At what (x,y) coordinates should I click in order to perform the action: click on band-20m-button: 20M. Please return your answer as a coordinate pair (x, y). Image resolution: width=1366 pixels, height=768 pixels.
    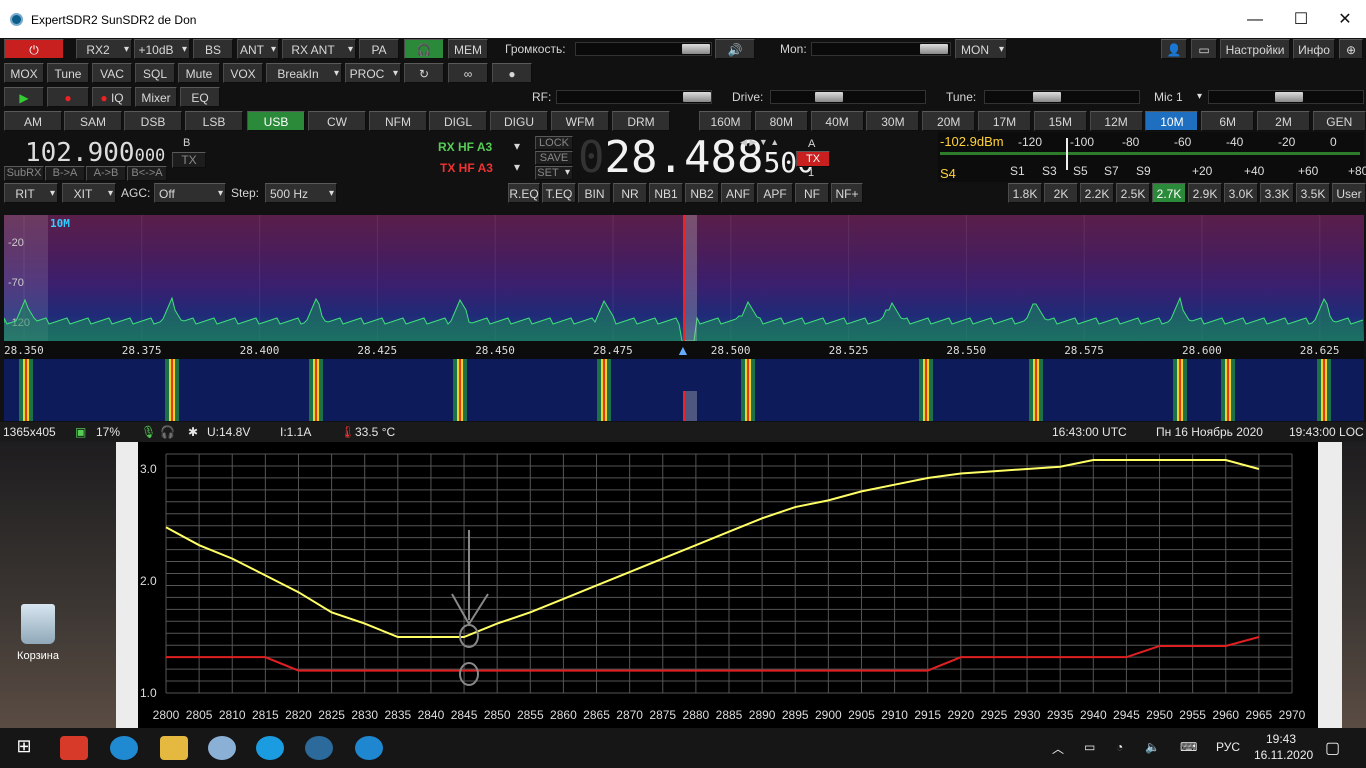
    Looking at the image, I should click on (949, 121).